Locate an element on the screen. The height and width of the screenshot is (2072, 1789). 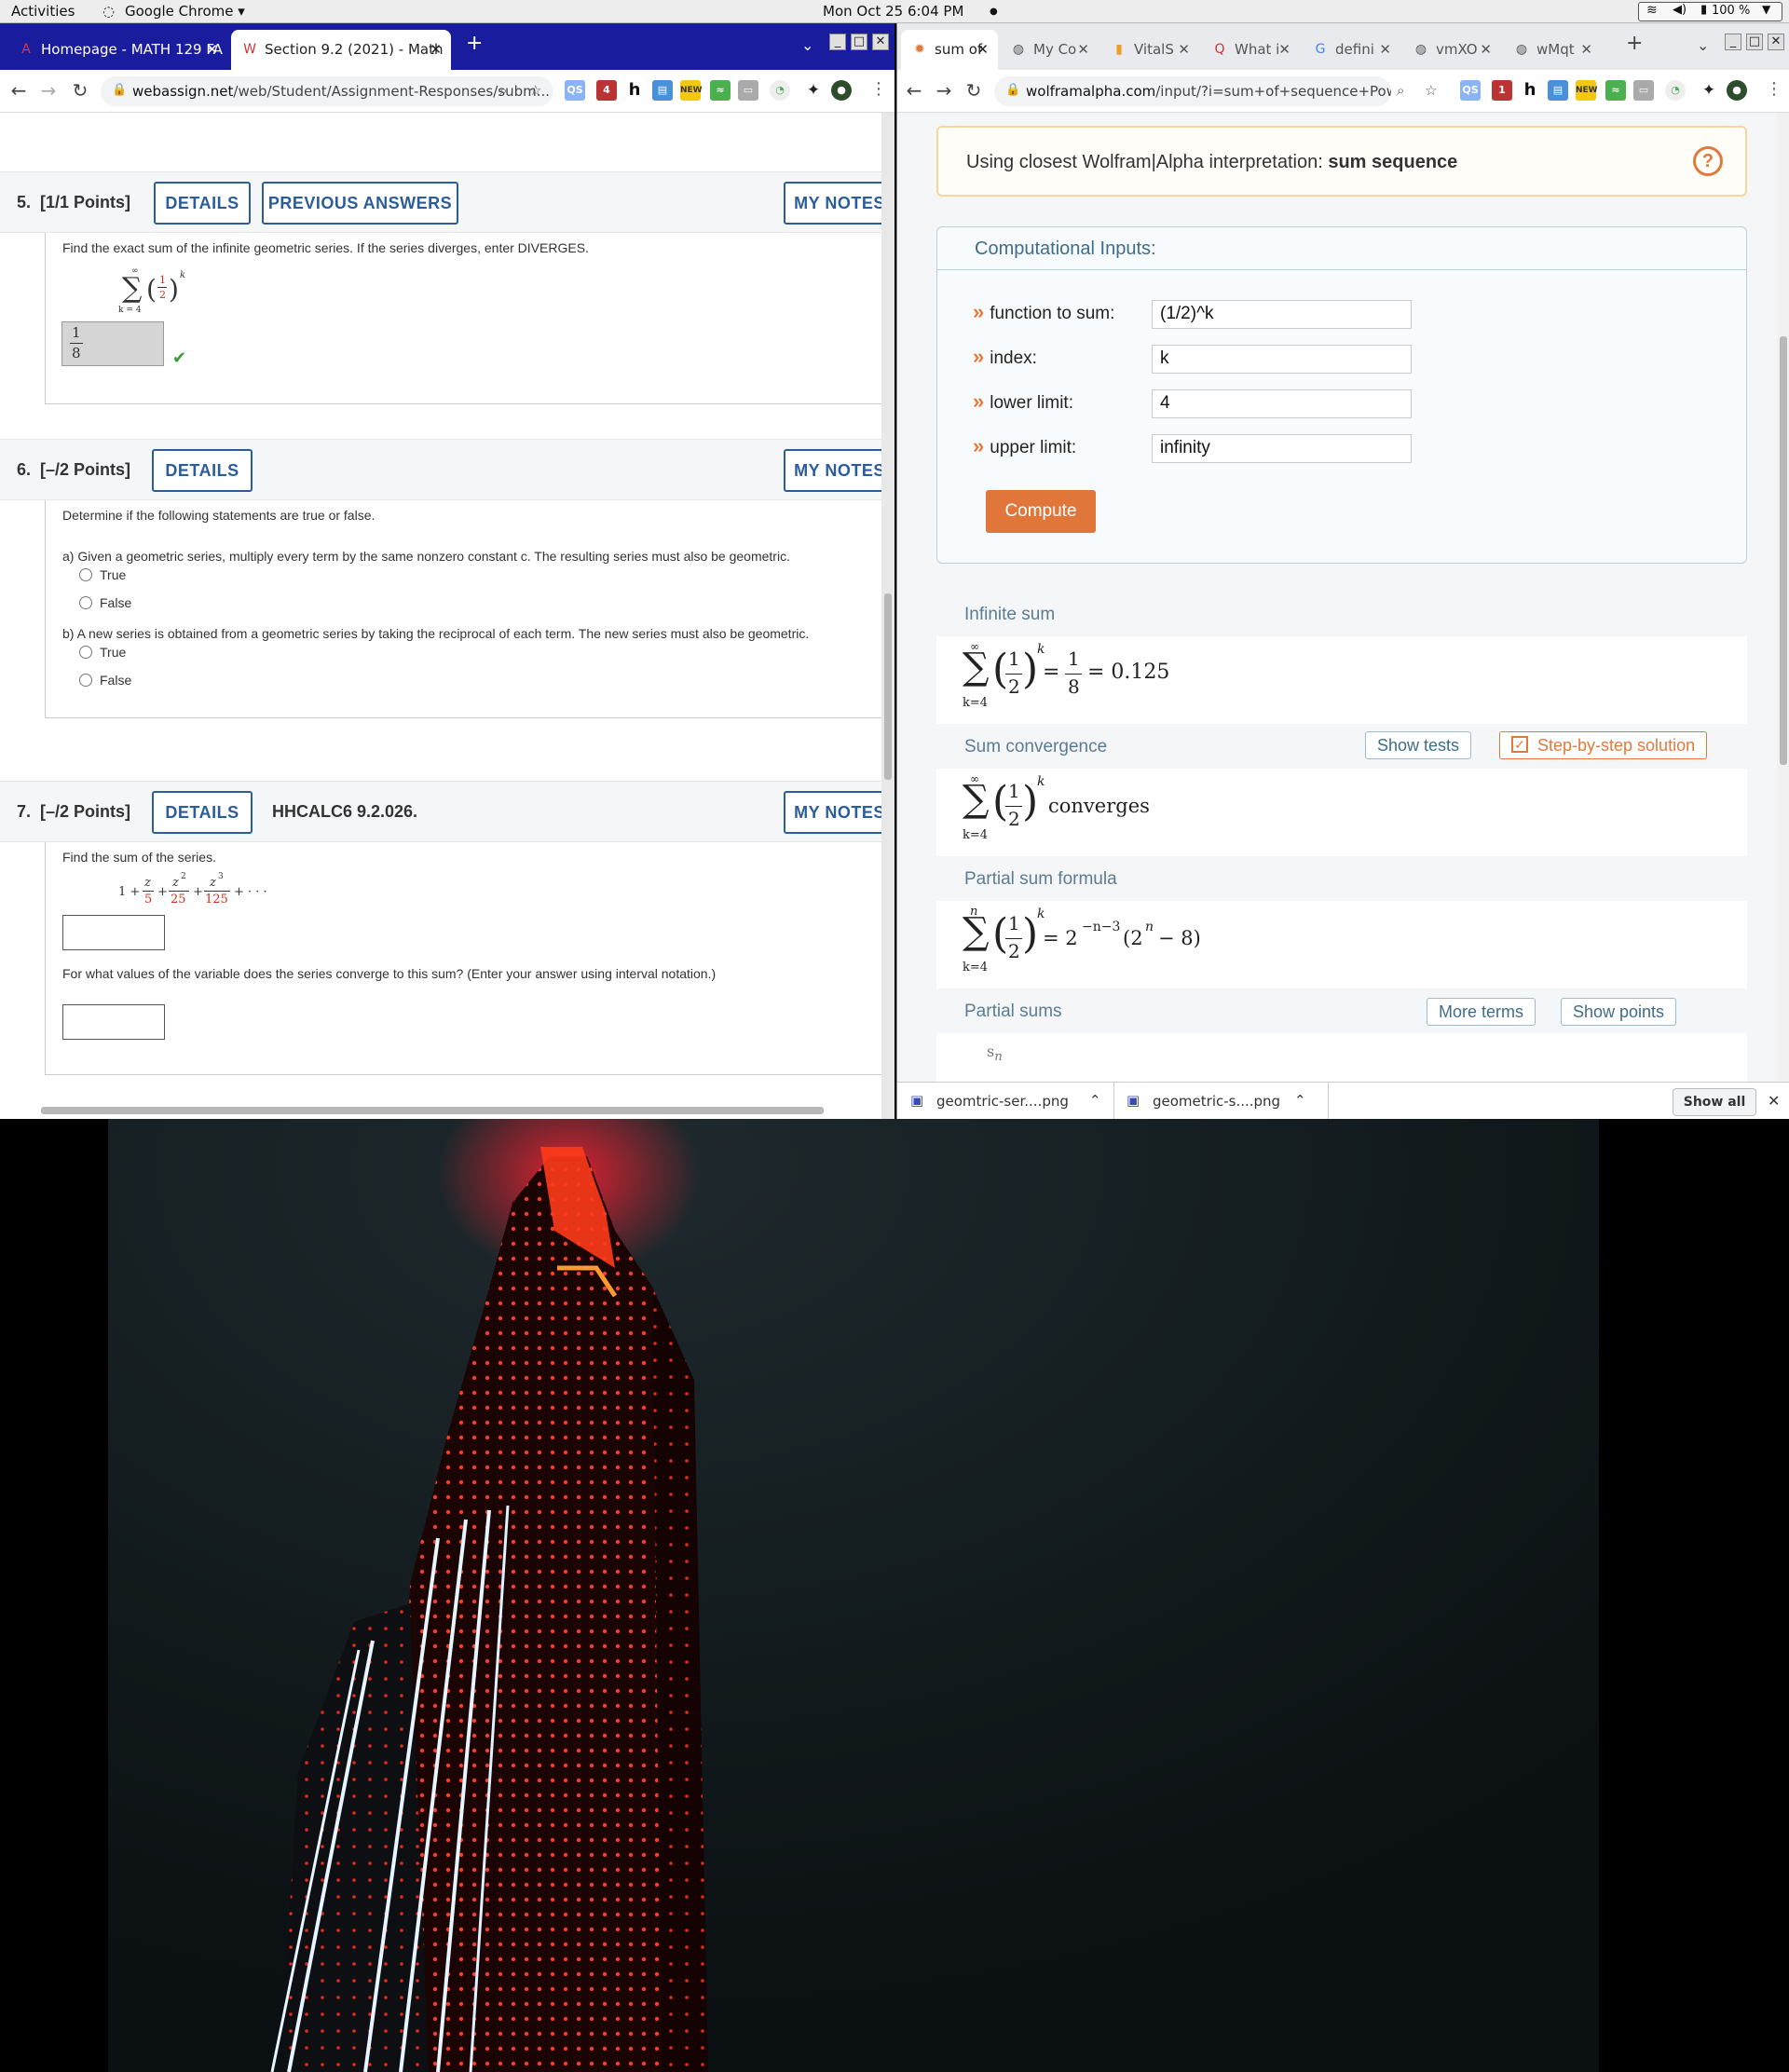
minimize-icon: _ is located at coordinates (1733, 42).